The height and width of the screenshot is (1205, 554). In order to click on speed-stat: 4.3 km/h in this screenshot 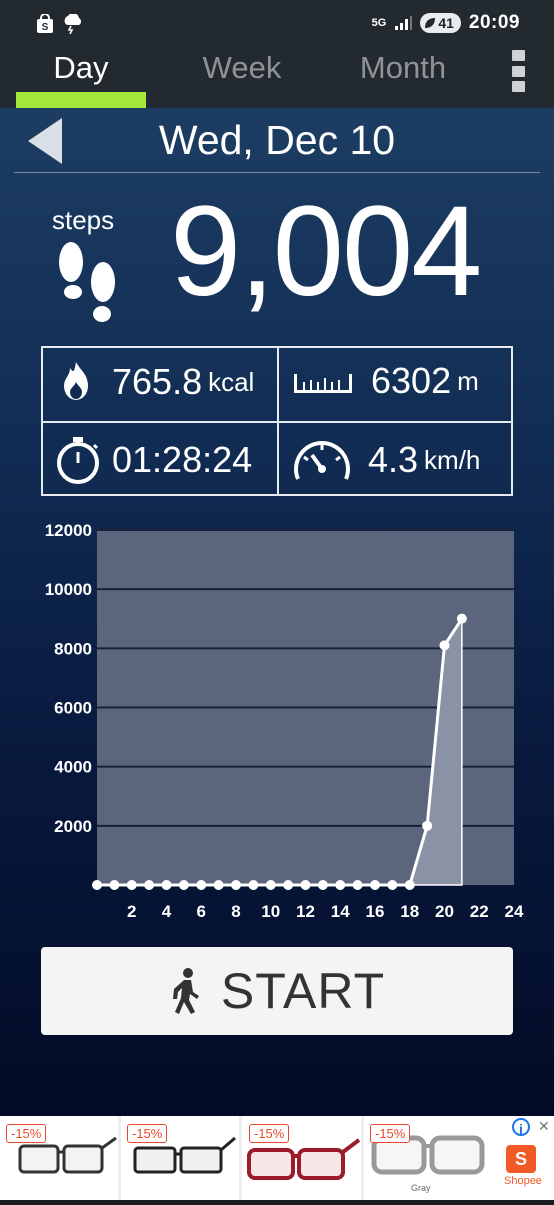, I will do `click(386, 460)`.